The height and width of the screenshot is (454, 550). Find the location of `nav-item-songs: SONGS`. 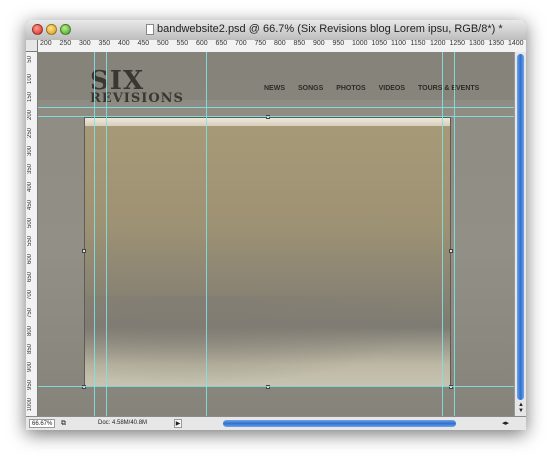

nav-item-songs: SONGS is located at coordinates (310, 88).